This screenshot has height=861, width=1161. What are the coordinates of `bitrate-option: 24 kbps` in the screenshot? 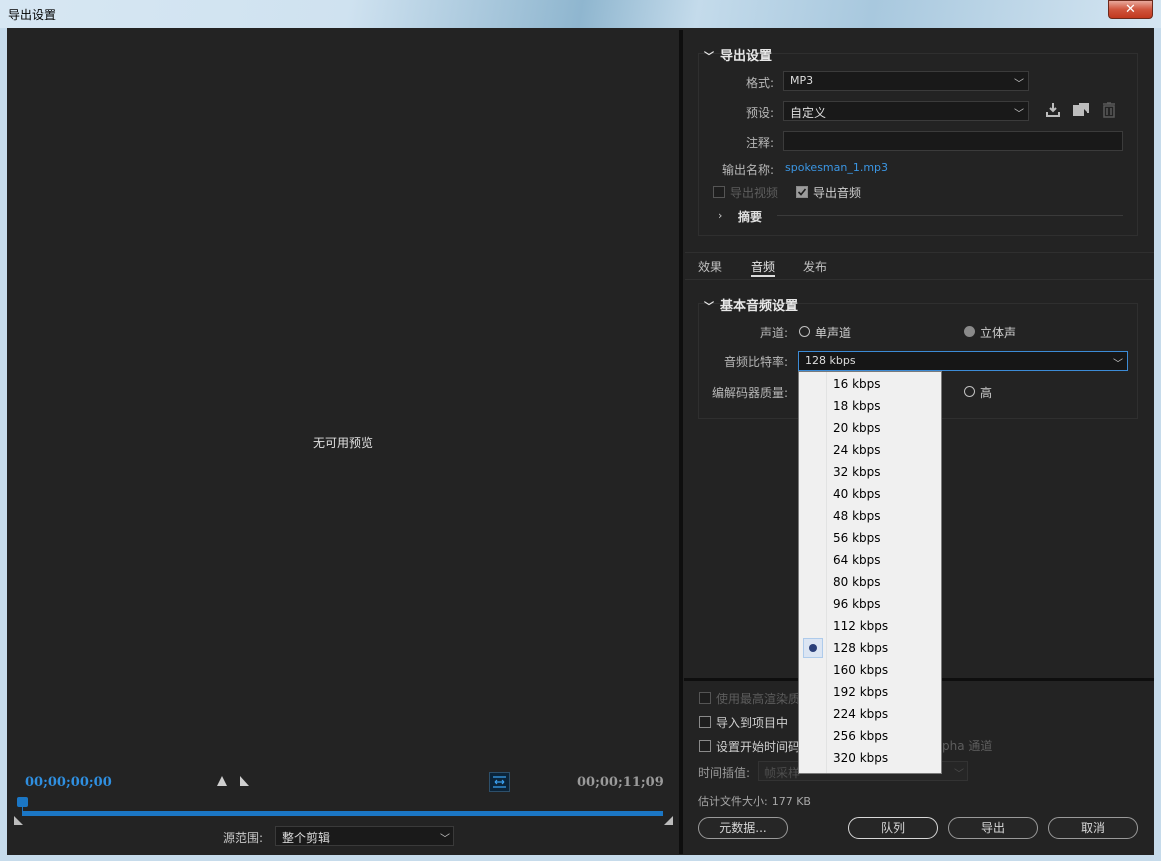 It's located at (857, 450).